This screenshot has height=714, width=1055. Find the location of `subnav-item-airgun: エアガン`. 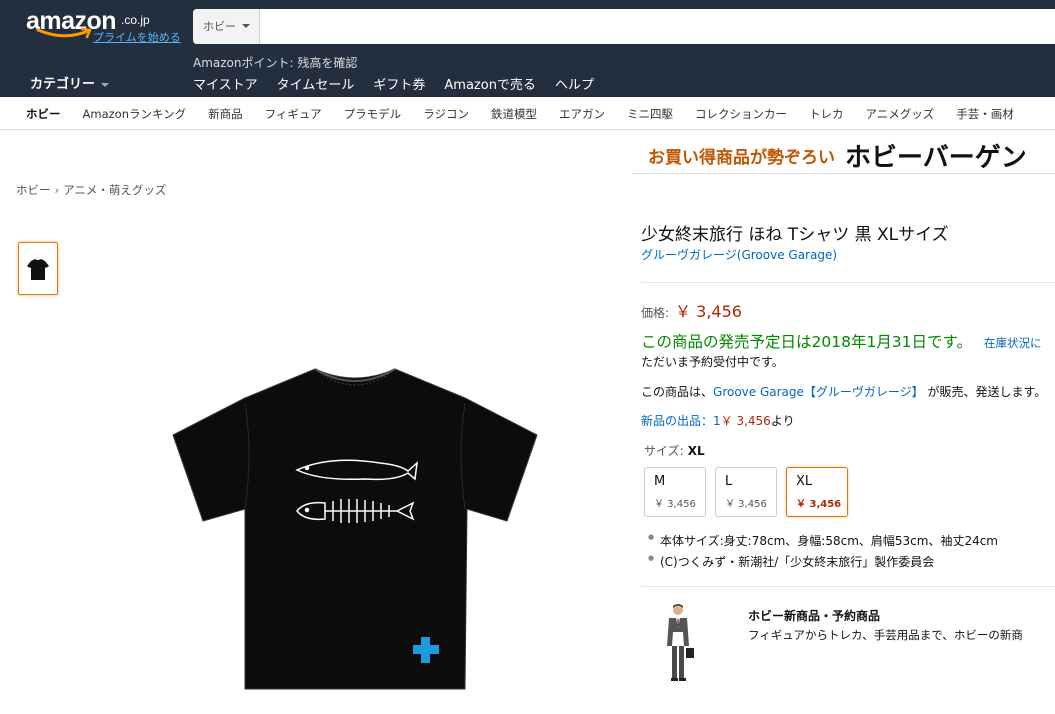

subnav-item-airgun: エアガン is located at coordinates (582, 114).